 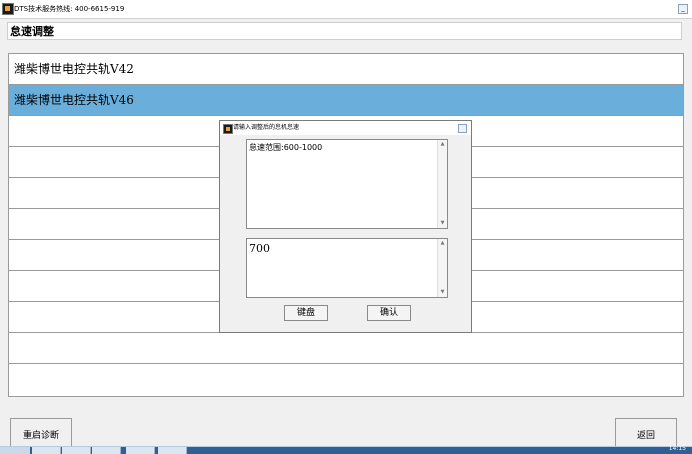 I want to click on dialog-minimize-button, so click(x=462, y=128).